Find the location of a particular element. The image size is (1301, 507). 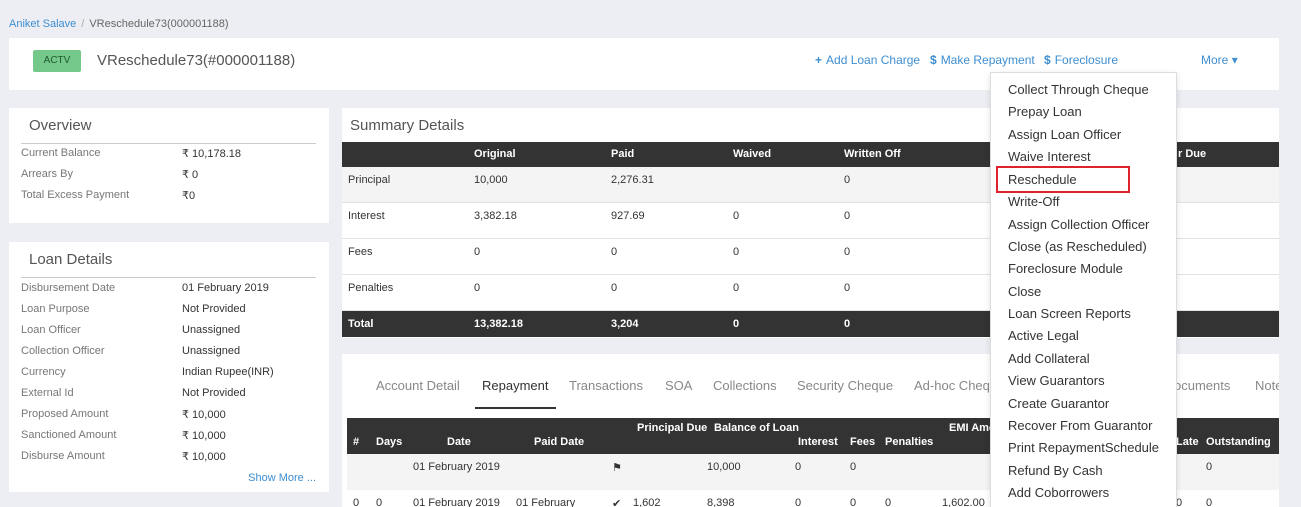

menu-item-close: Close is located at coordinates (1024, 291).